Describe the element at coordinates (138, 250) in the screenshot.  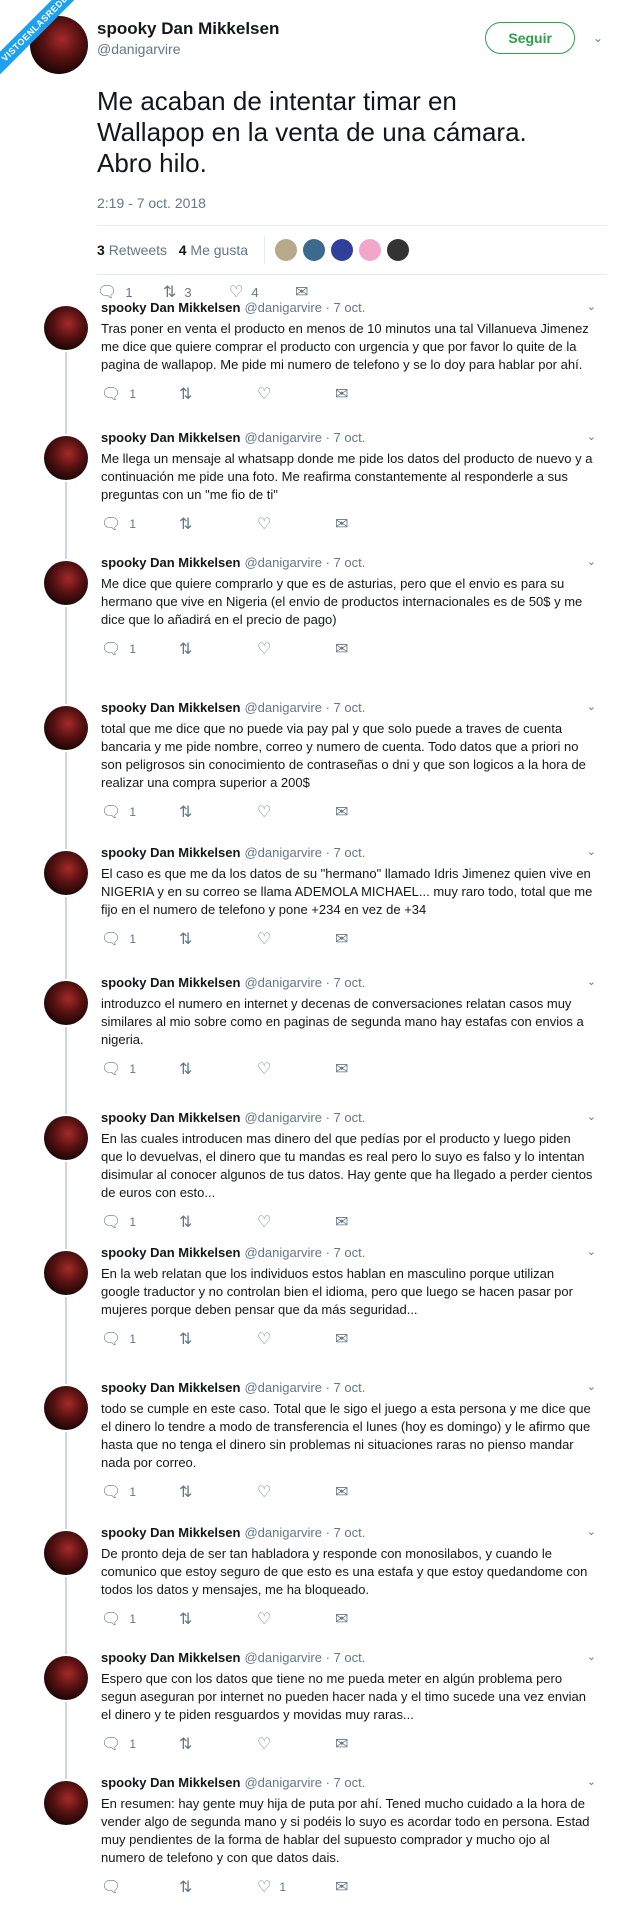
I see `retweets-label: Retweets` at that location.